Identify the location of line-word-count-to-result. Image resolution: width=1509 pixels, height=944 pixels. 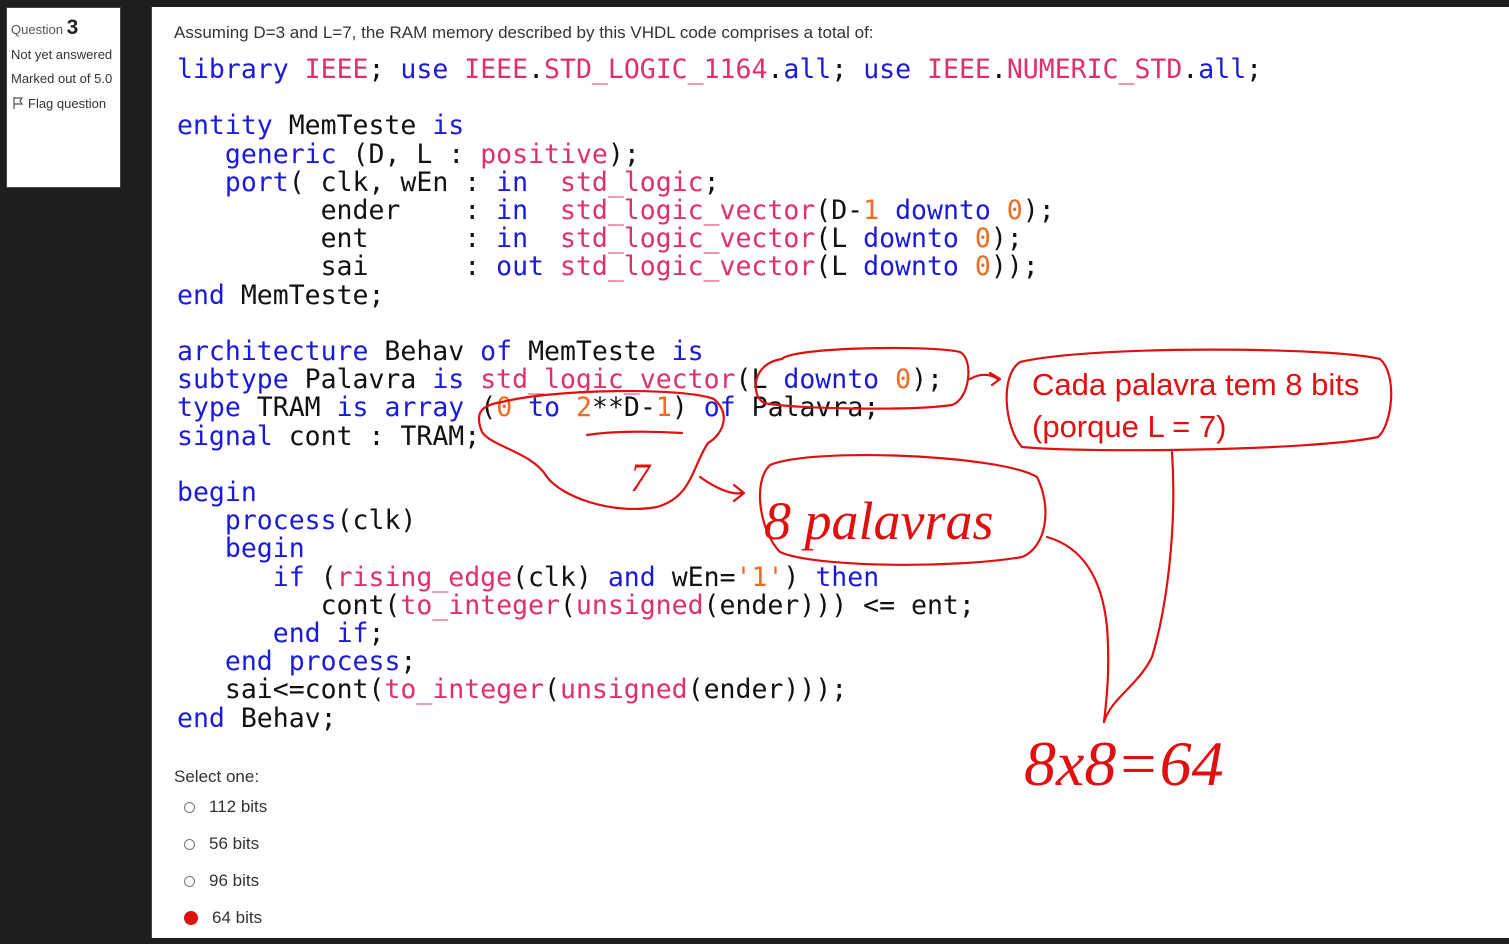
(1077, 629).